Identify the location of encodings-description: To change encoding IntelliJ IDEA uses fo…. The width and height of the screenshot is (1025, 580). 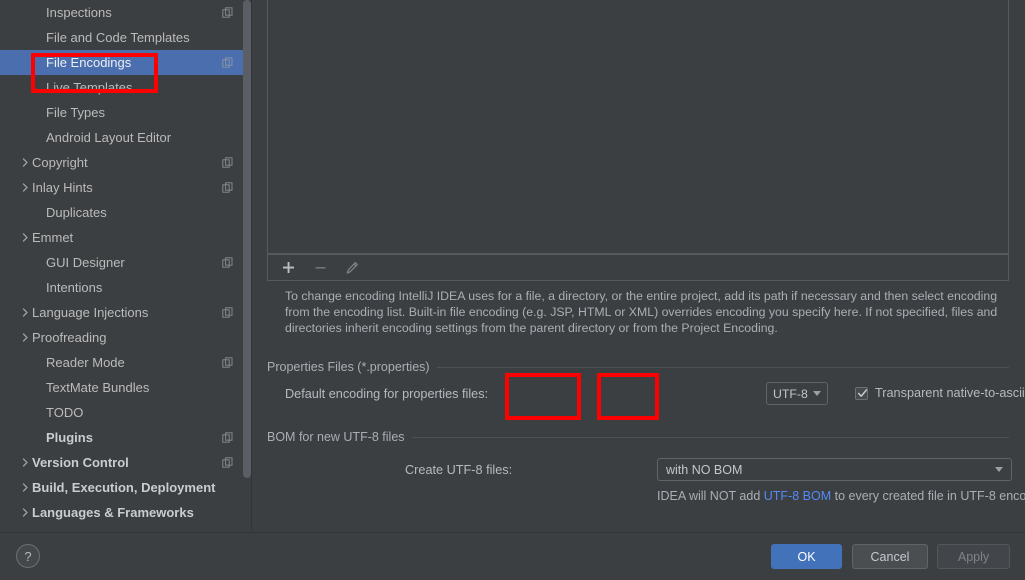
(641, 312).